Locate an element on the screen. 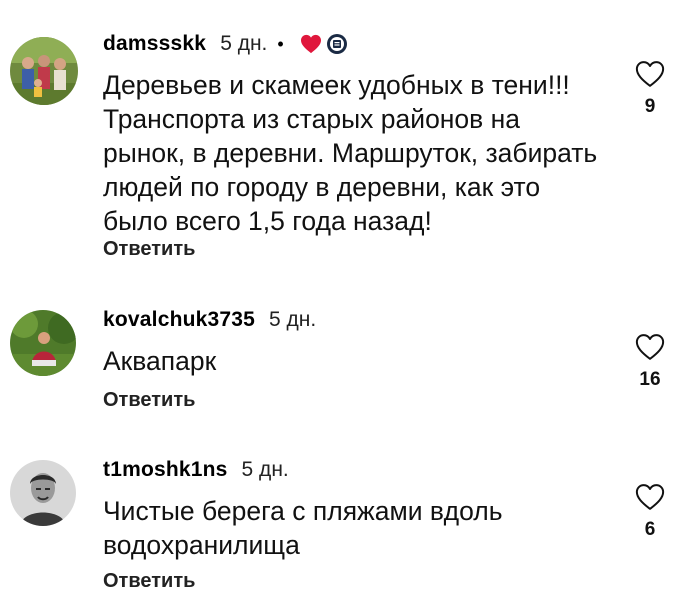 This screenshot has width=700, height=611. comment-username: t1moshk1ns is located at coordinates (165, 470).